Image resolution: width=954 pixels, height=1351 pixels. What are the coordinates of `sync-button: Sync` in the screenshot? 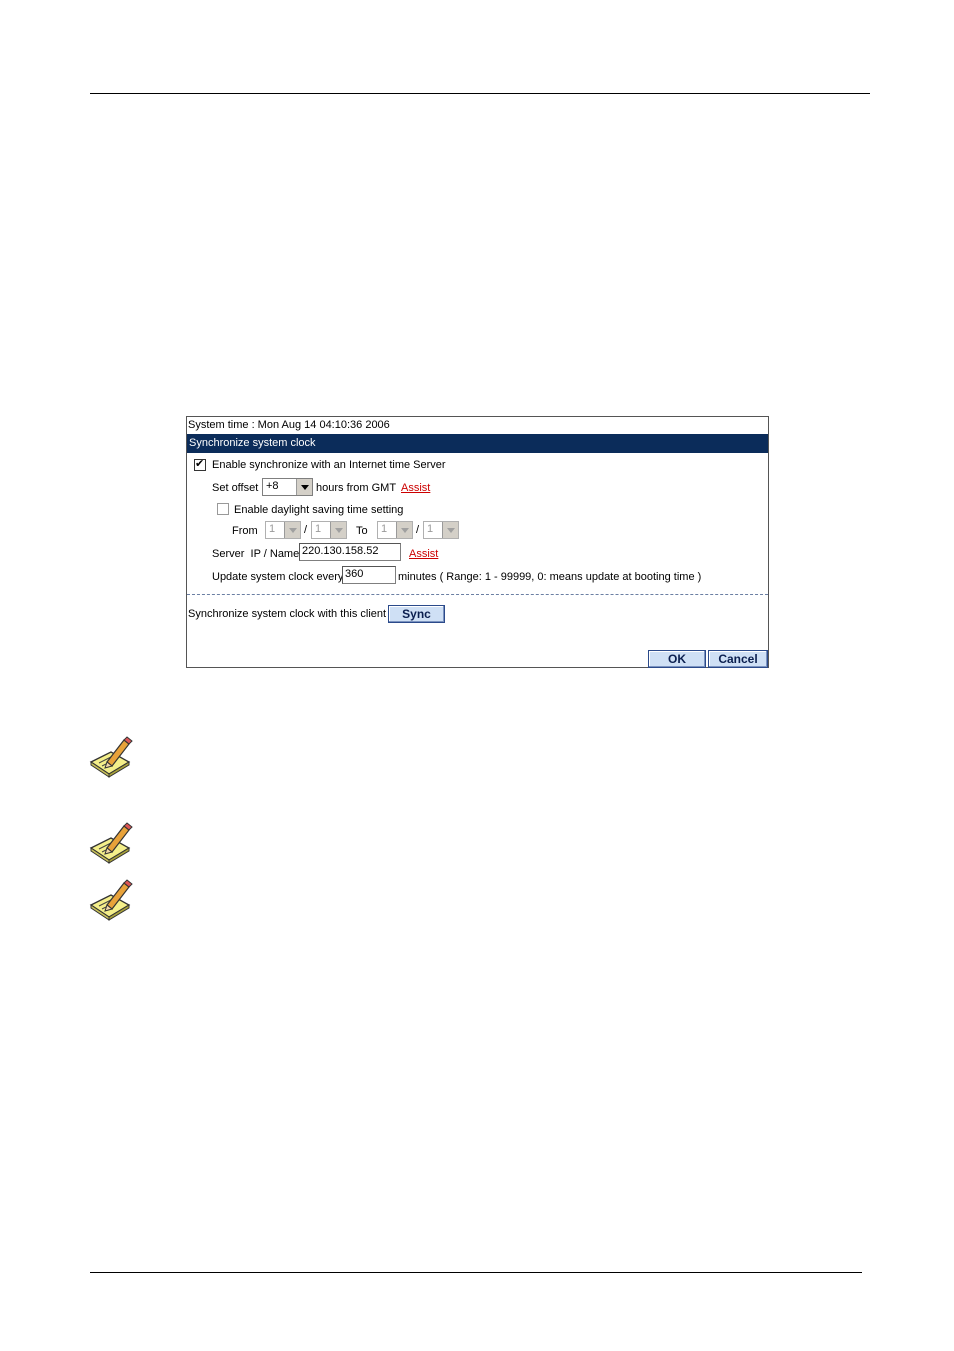 It's located at (416, 614).